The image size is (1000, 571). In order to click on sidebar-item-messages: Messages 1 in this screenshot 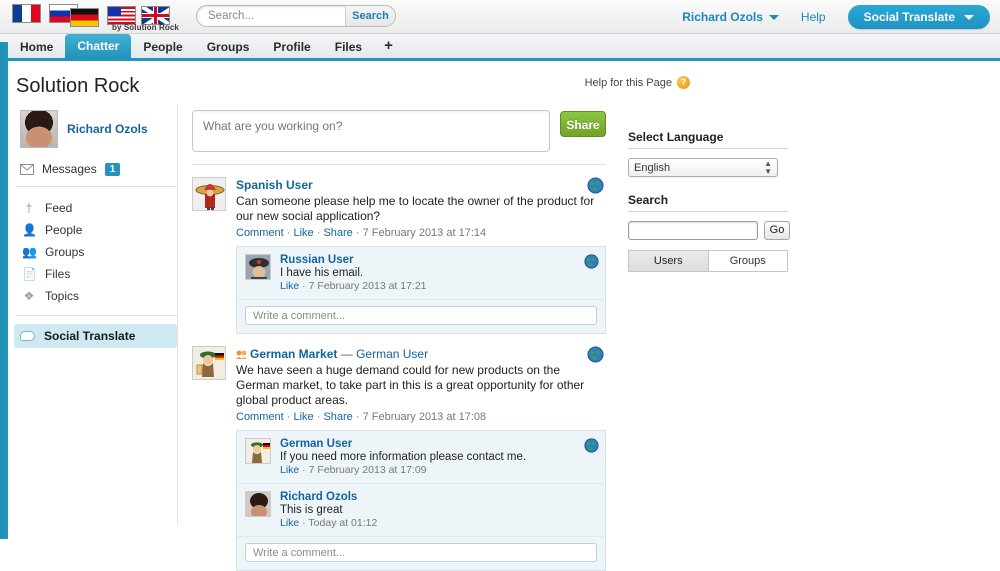, I will do `click(96, 171)`.